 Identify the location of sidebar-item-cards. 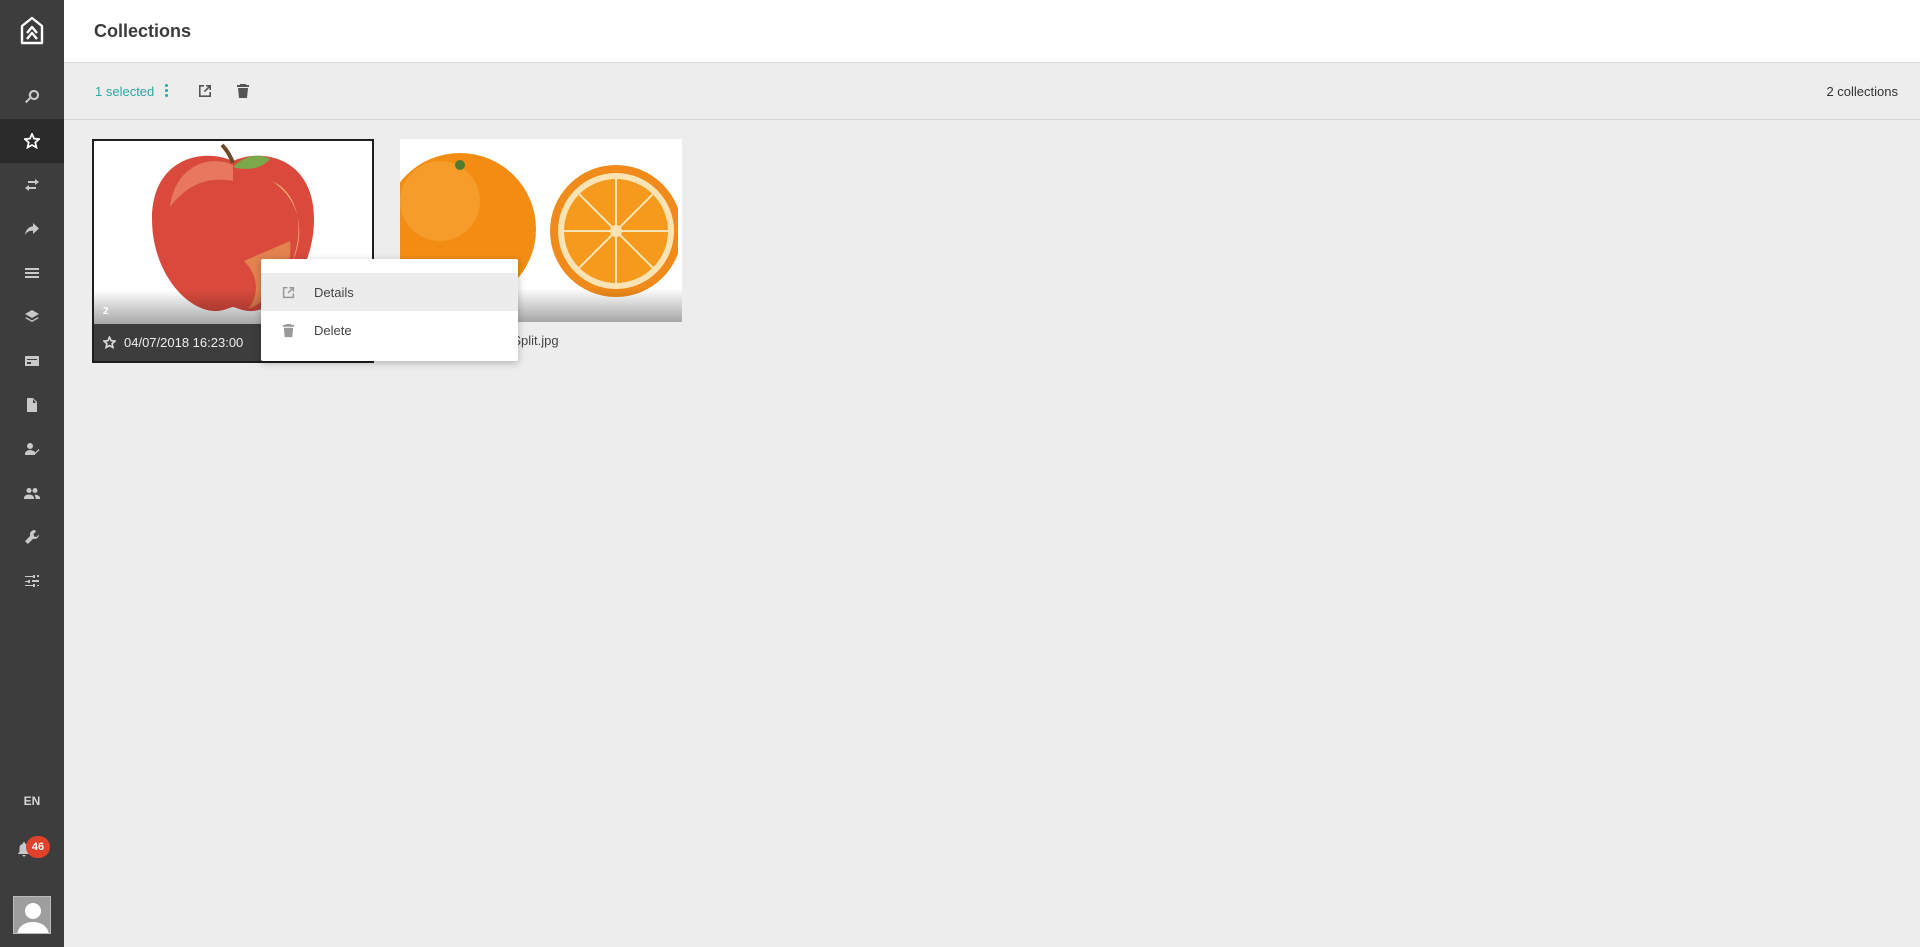
(32, 361).